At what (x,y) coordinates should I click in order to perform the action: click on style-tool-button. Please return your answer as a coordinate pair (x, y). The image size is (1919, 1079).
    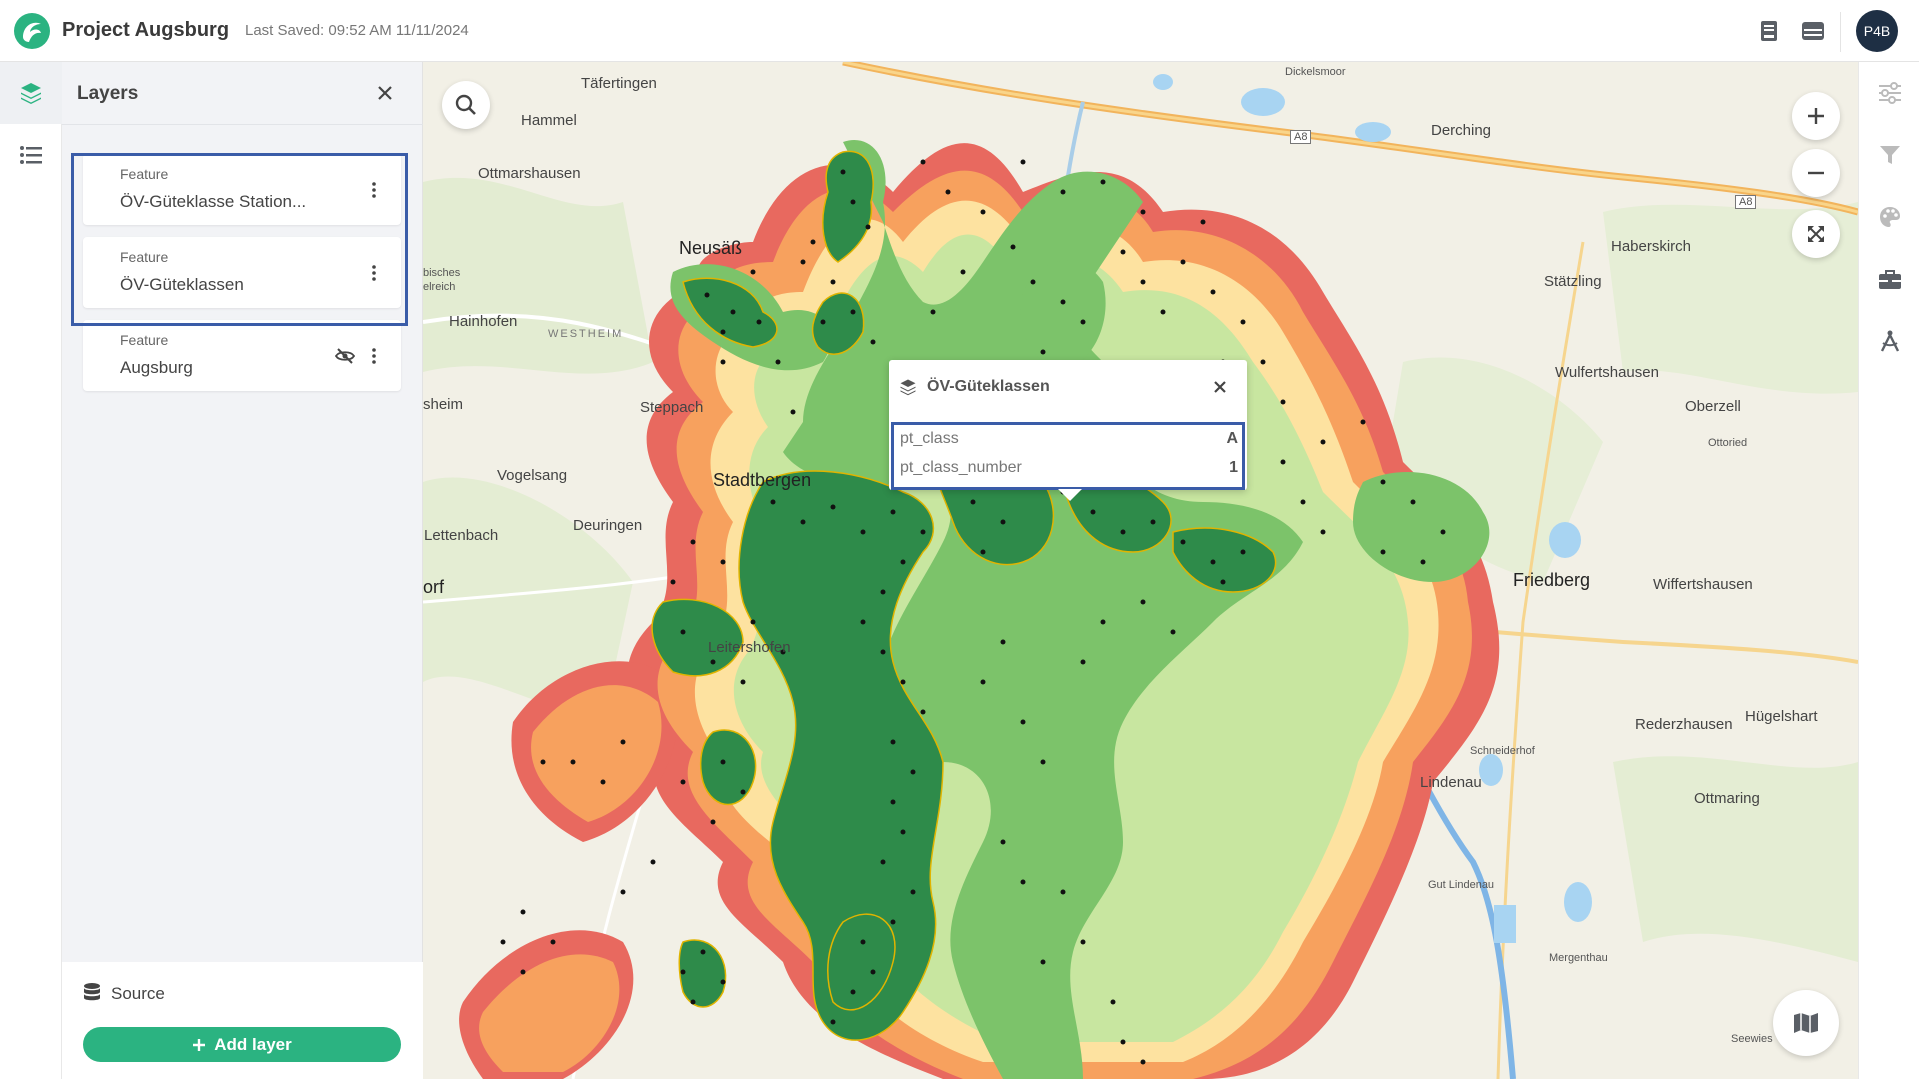
    Looking at the image, I should click on (1890, 217).